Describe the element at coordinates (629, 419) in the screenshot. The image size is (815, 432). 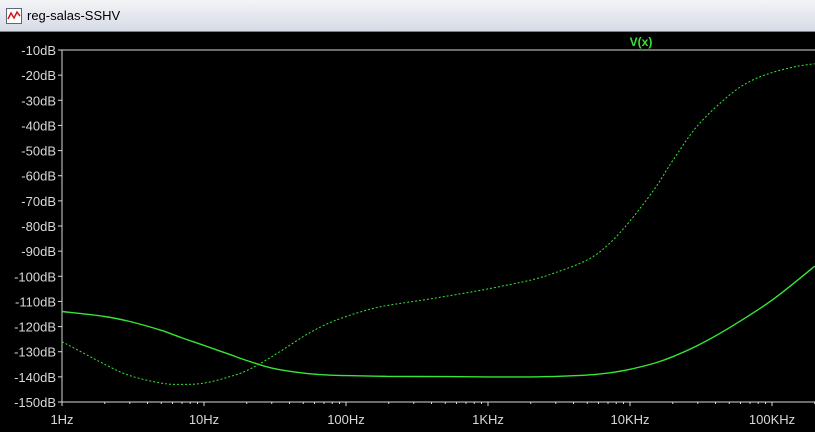
I see `x-tick-label: 10KHz` at that location.